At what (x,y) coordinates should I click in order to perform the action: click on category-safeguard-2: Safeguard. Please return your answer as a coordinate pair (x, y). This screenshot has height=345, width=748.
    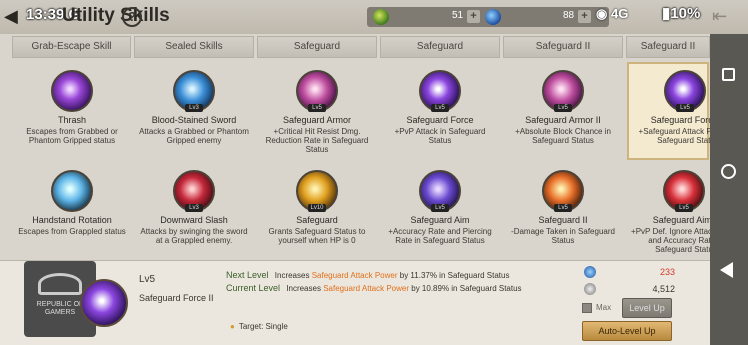
    Looking at the image, I should click on (440, 47).